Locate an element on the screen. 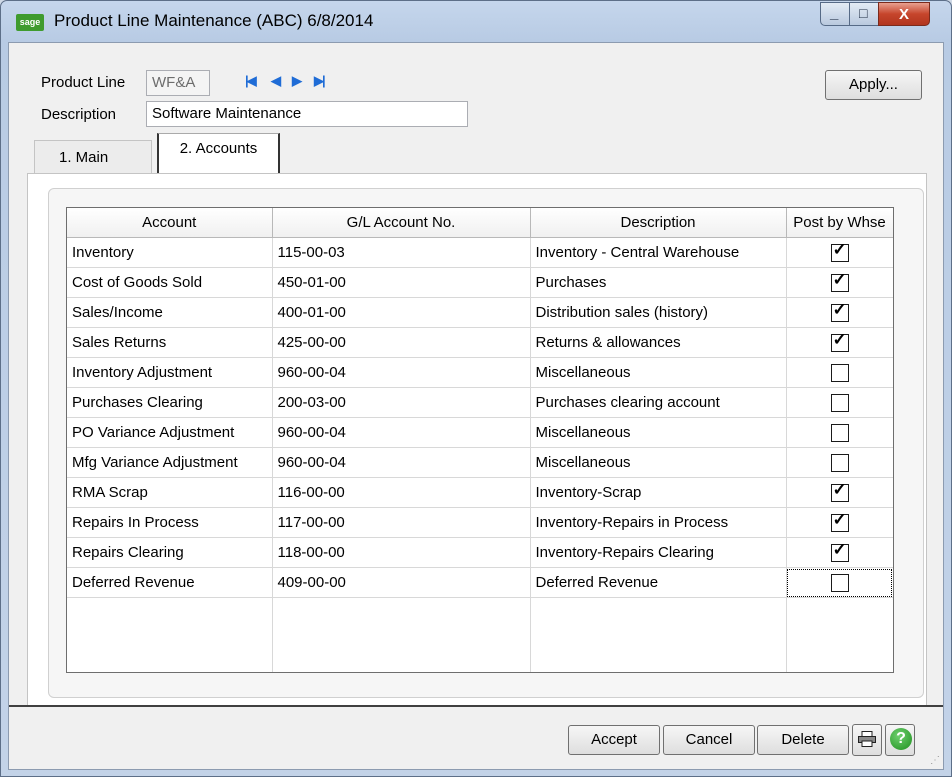 This screenshot has height=777, width=952. account-cell: Inventory Adjustment is located at coordinates (170, 372).